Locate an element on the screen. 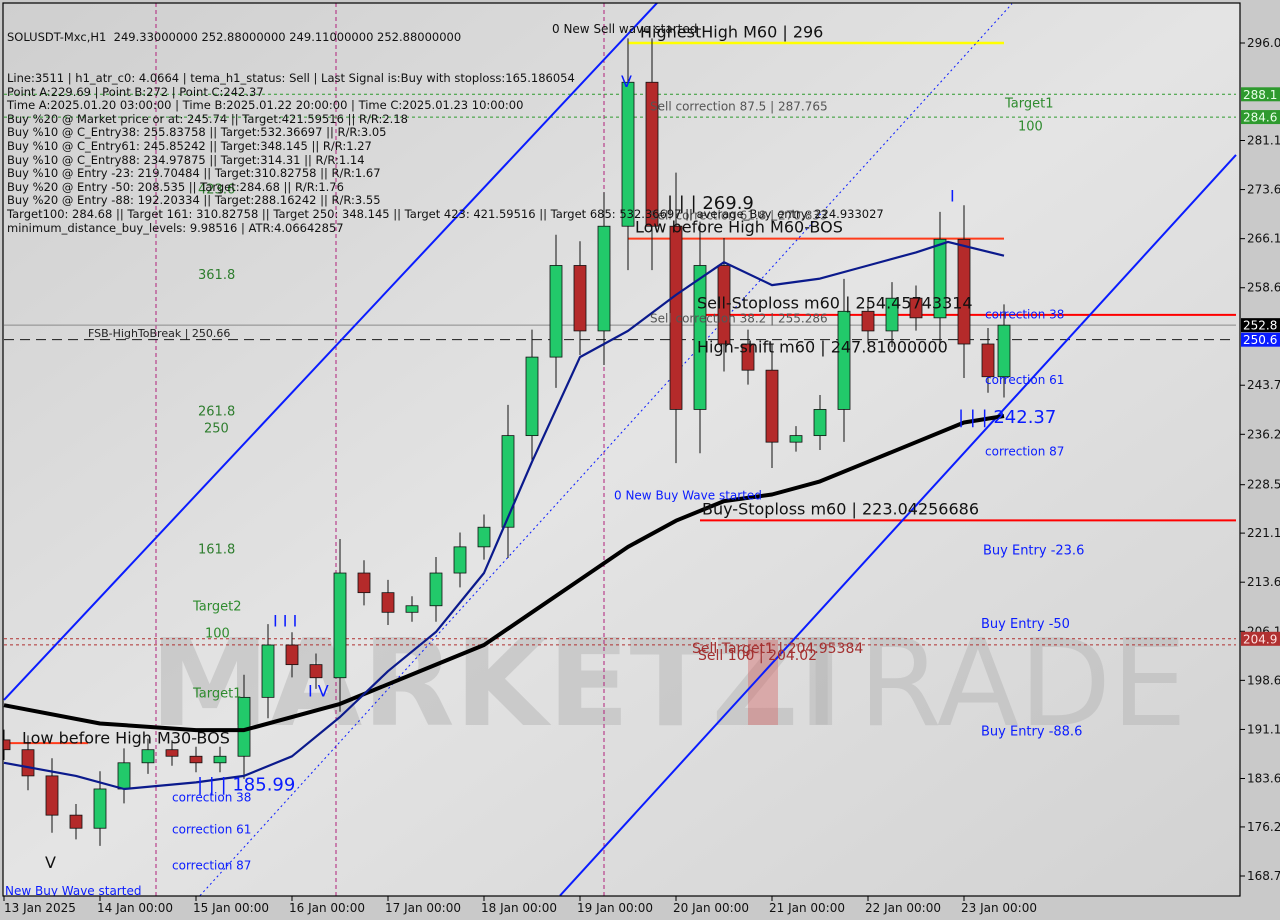 The image size is (1280, 920). price-tag-label: 250.6 is located at coordinates (1260, 340).